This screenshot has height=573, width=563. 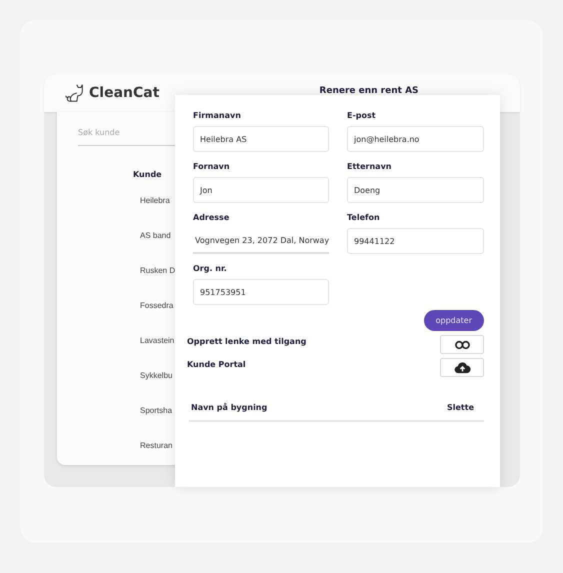 I want to click on input-field: 99441122, so click(x=415, y=241).